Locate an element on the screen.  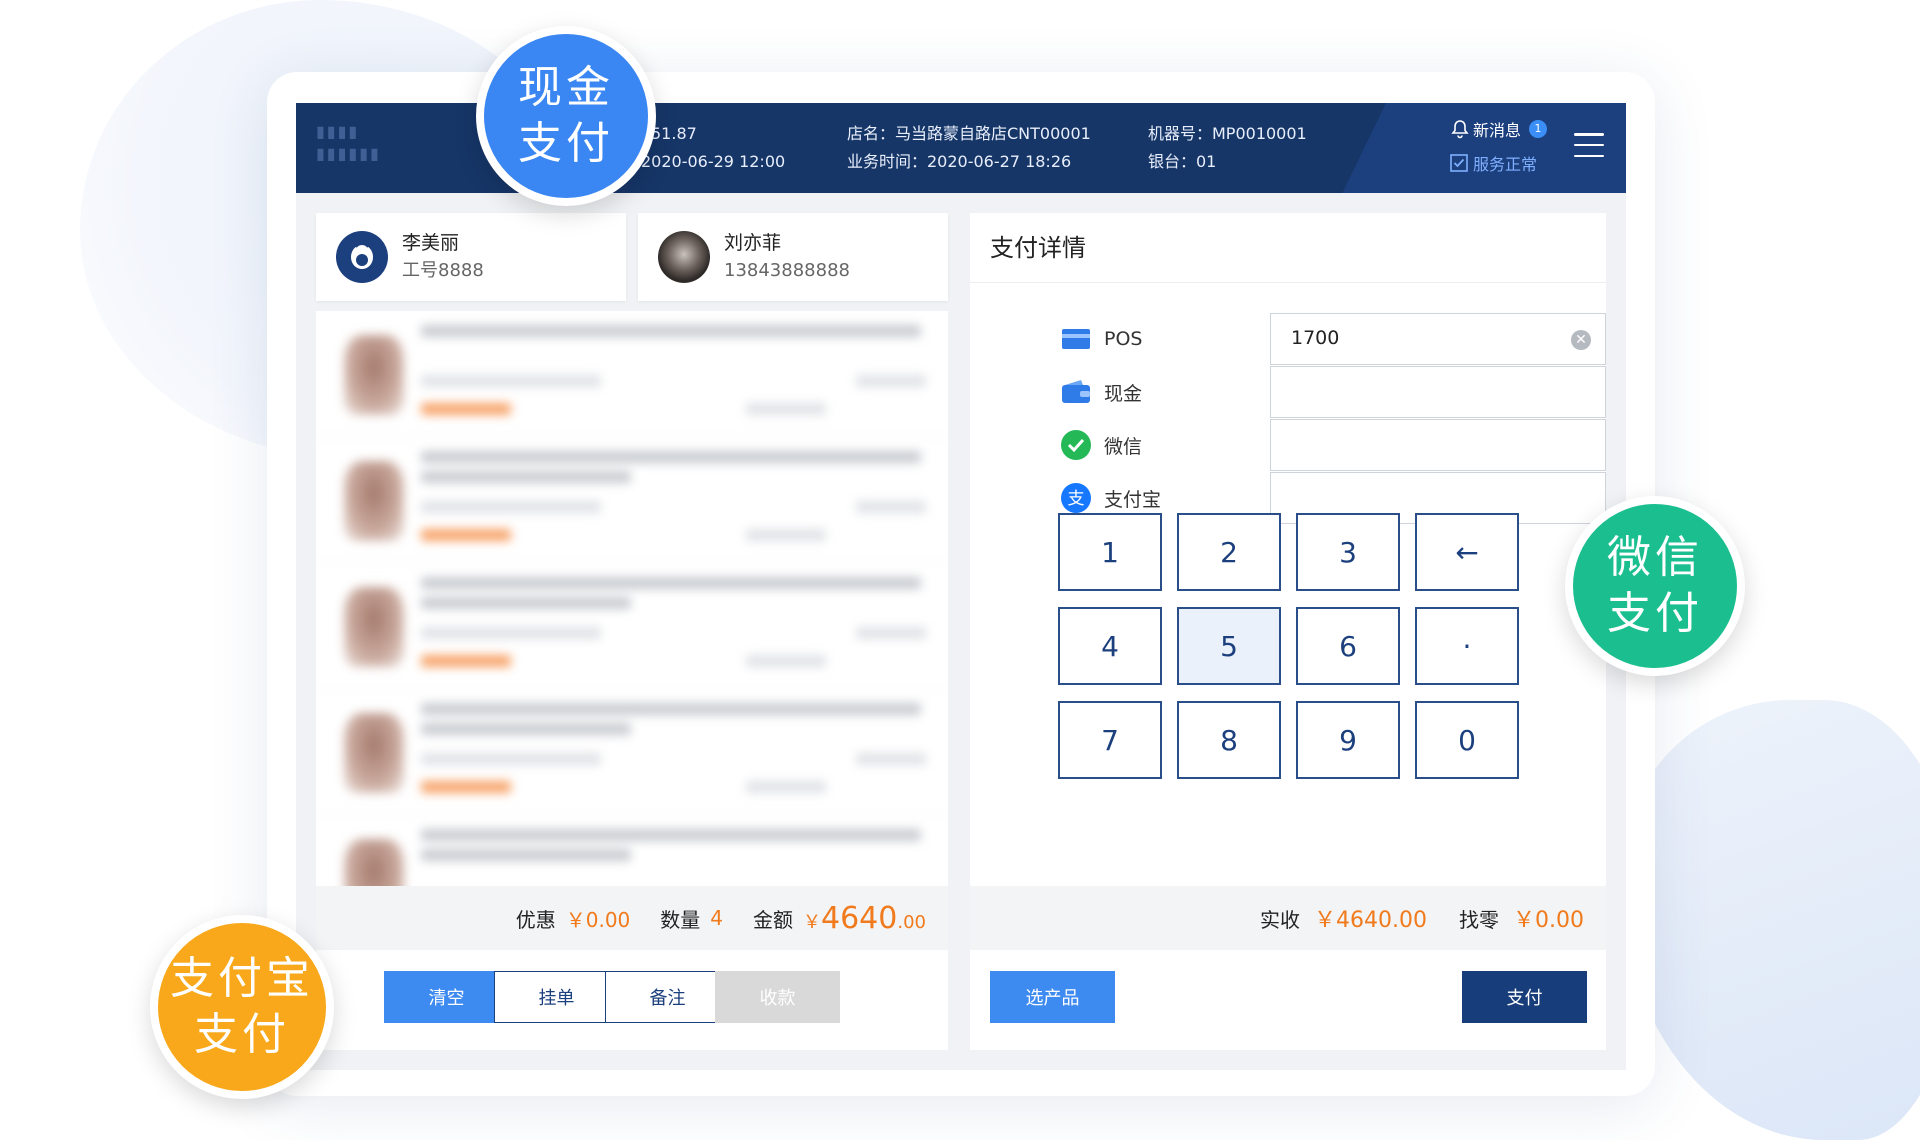
cash-row: 现金 is located at coordinates (1333, 392).